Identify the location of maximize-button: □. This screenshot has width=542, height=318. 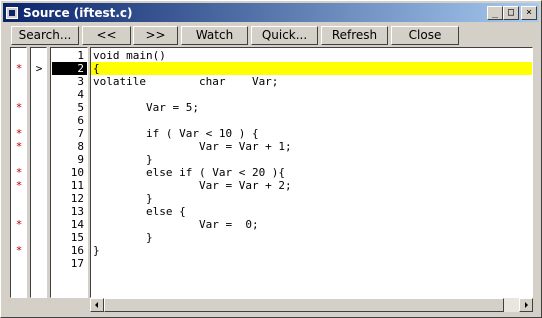
(511, 13).